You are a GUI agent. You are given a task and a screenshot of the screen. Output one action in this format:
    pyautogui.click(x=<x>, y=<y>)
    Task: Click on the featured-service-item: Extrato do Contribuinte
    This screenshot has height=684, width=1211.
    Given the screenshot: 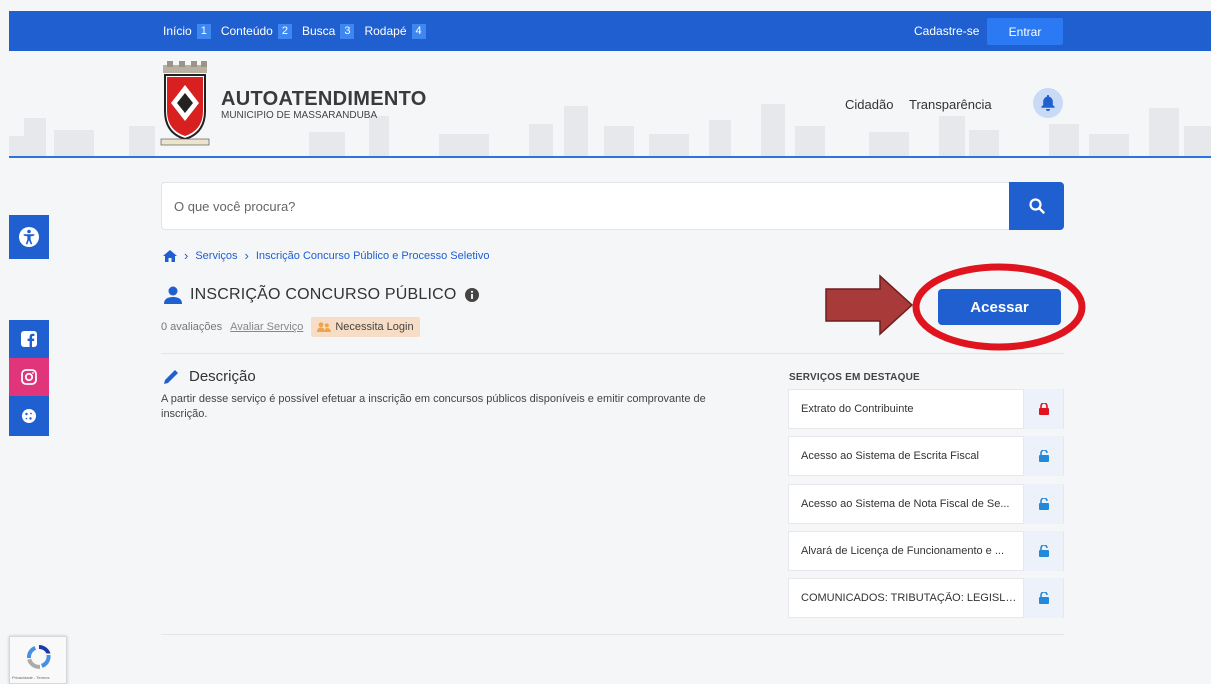 What is the action you would take?
    pyautogui.click(x=926, y=409)
    